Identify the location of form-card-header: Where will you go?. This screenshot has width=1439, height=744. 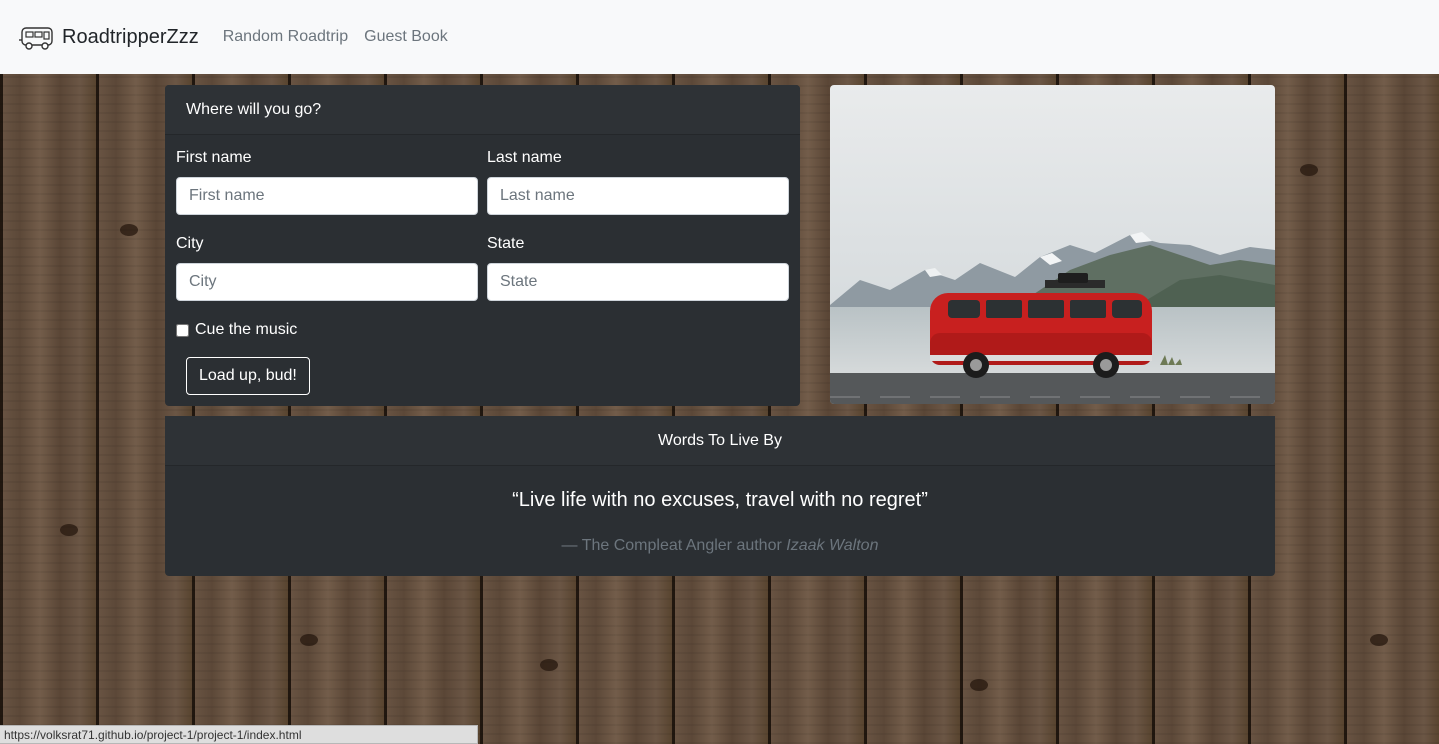
(482, 110).